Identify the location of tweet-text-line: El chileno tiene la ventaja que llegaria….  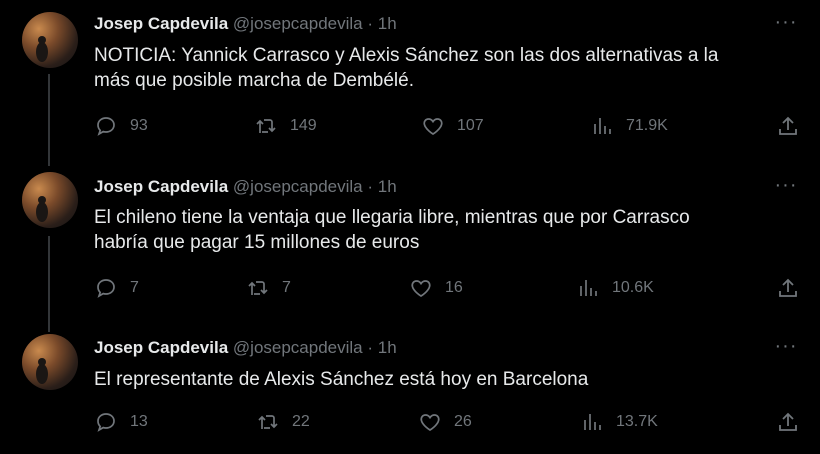
(392, 217).